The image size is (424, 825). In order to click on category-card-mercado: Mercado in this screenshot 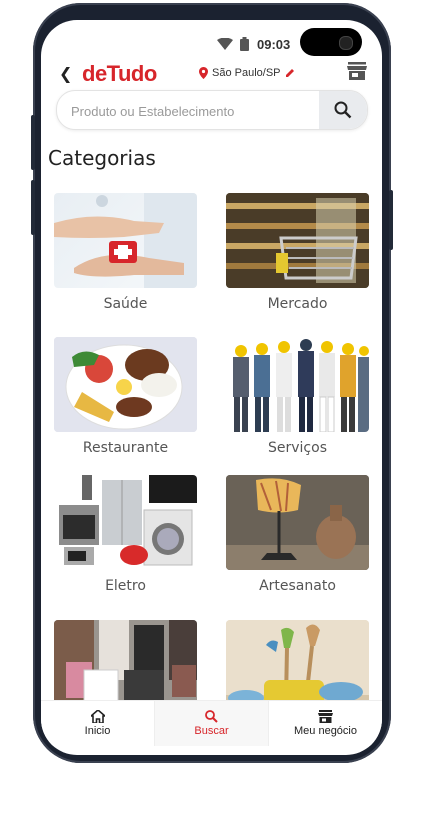, I will do `click(297, 252)`.